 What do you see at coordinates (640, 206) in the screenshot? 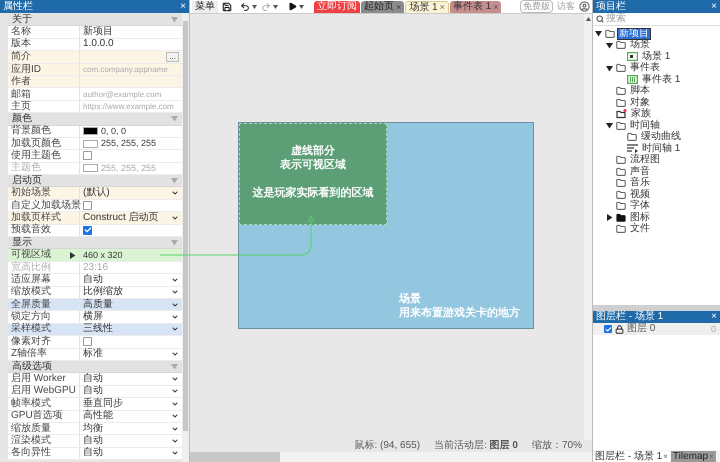
I see `tree-item: 字体` at bounding box center [640, 206].